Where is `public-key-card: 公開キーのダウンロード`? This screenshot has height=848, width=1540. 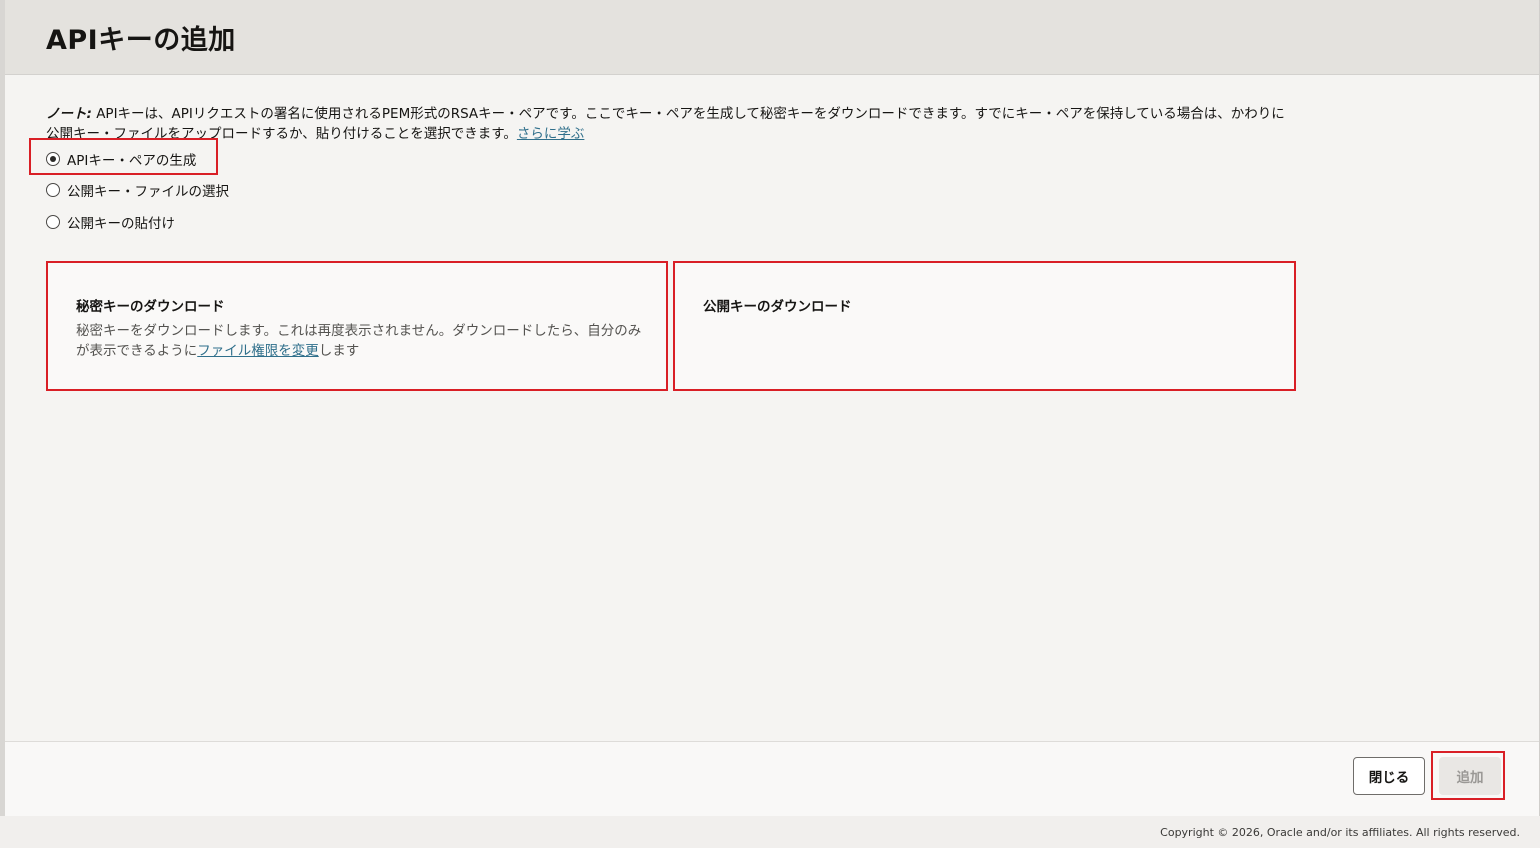 public-key-card: 公開キーのダウンロード is located at coordinates (984, 326).